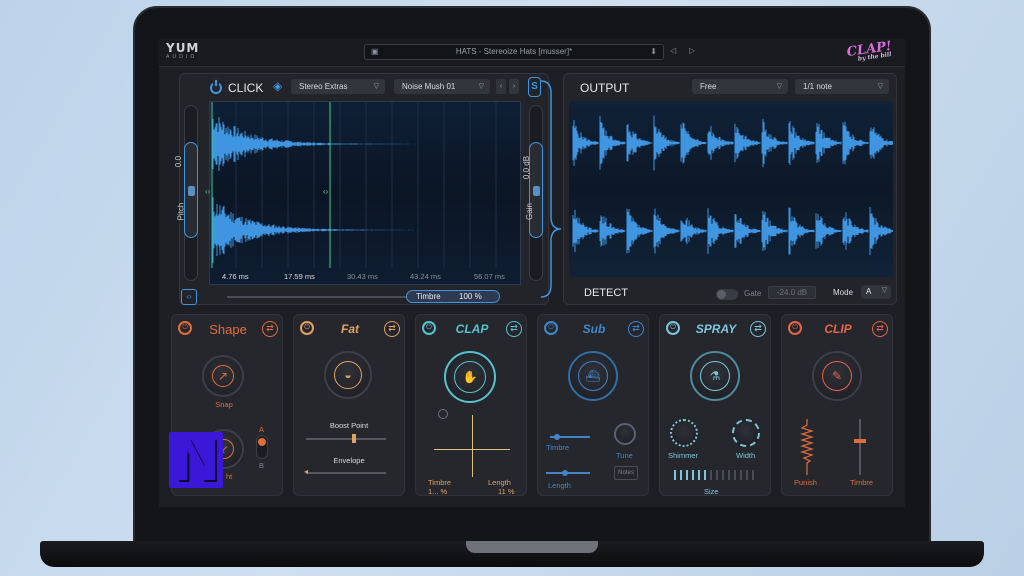  I want to click on module-sub: ⏻ Sub ⇄ ⛴ Timbre Tune Length Notes, so click(593, 405).